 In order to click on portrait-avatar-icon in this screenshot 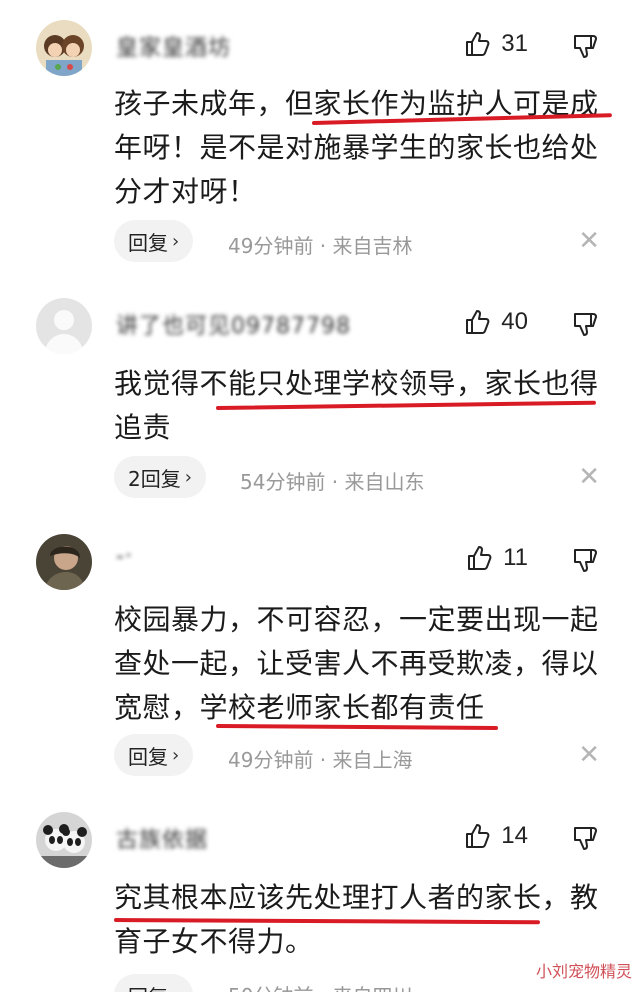, I will do `click(64, 562)`.